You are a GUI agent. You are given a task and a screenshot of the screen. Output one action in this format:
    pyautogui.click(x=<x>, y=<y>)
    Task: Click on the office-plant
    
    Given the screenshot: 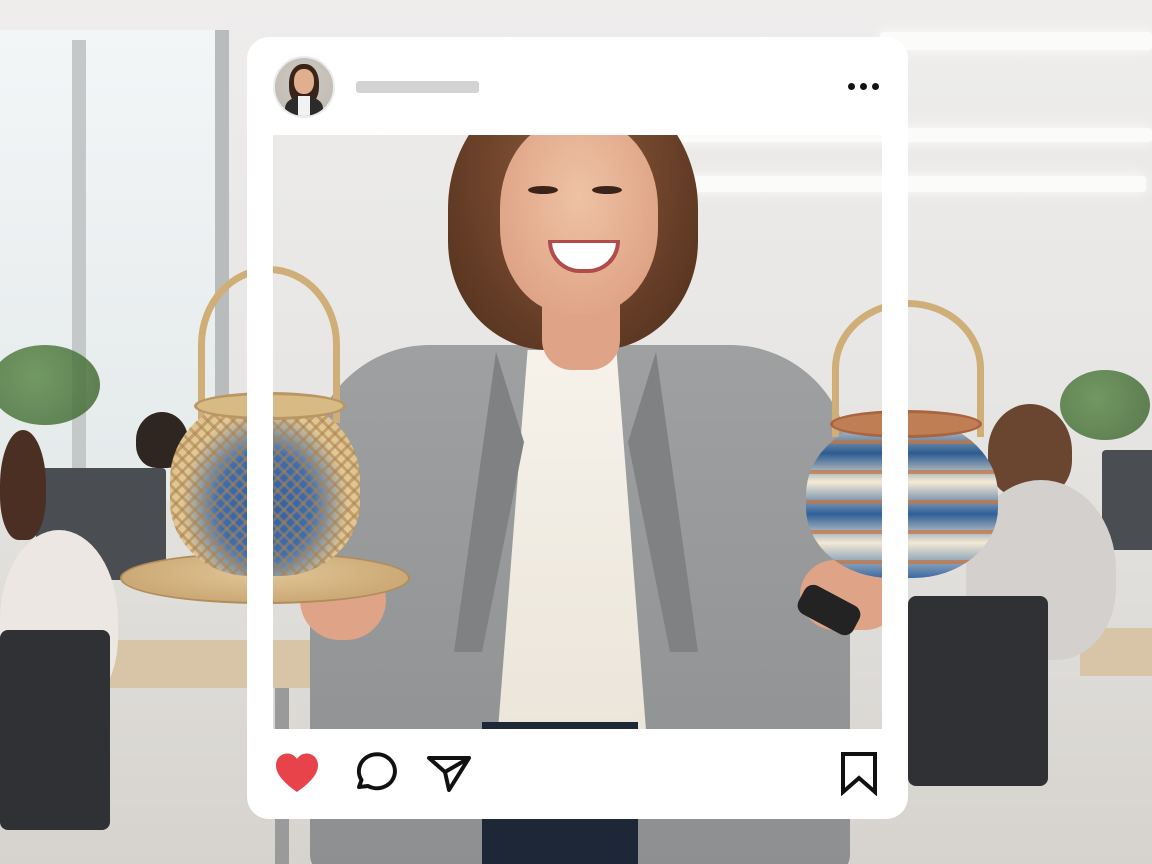 What is the action you would take?
    pyautogui.click(x=1105, y=405)
    